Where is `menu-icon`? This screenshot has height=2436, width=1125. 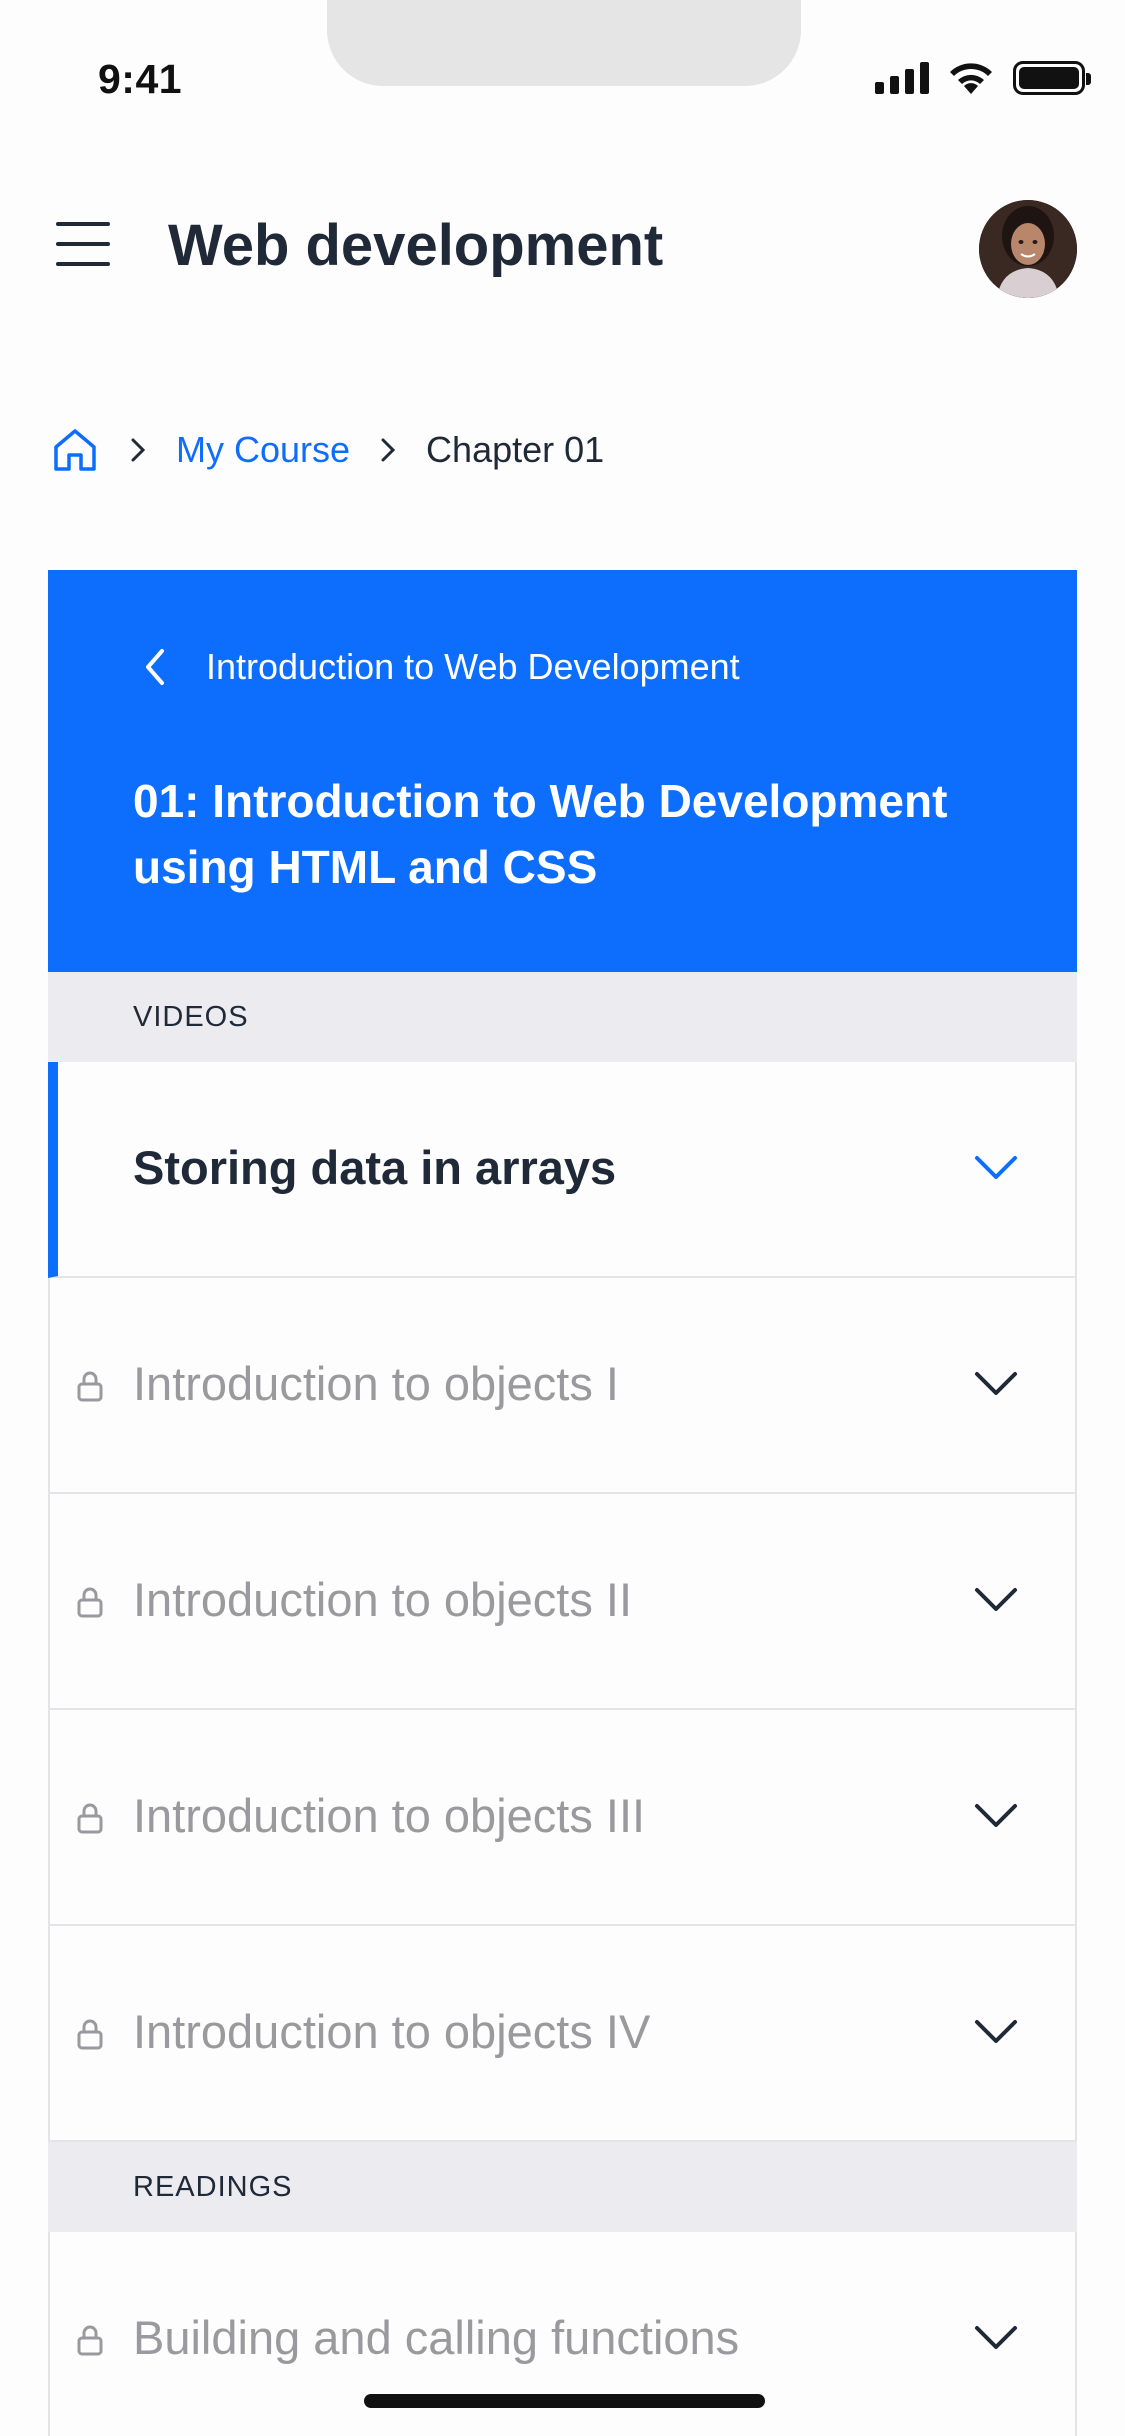 menu-icon is located at coordinates (84, 244).